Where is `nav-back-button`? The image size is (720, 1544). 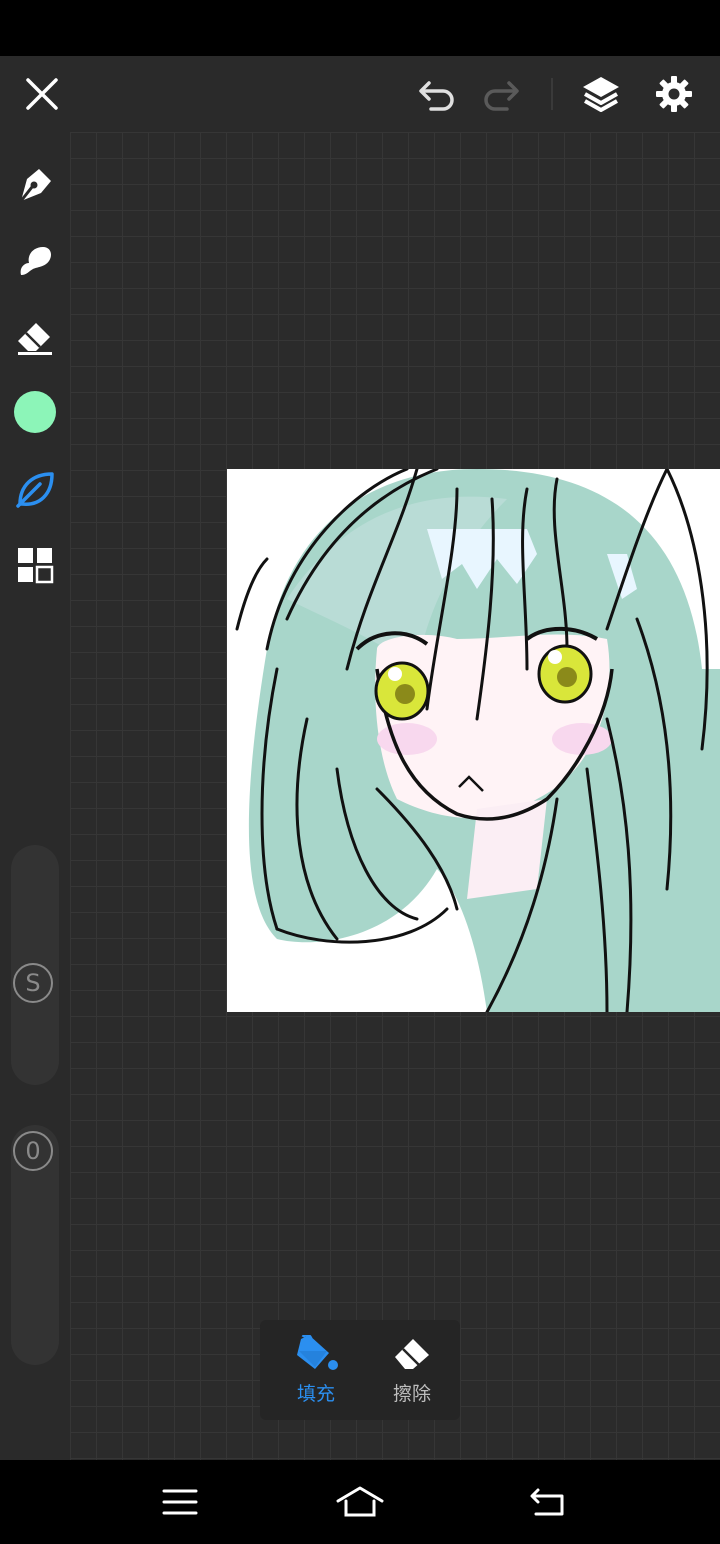 nav-back-button is located at coordinates (548, 1502).